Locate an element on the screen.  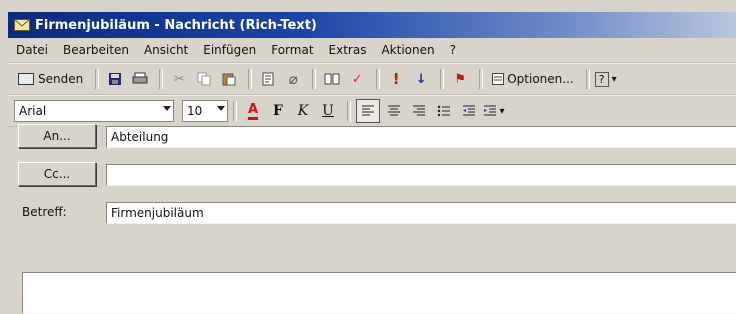
underline-button: U is located at coordinates (328, 111).